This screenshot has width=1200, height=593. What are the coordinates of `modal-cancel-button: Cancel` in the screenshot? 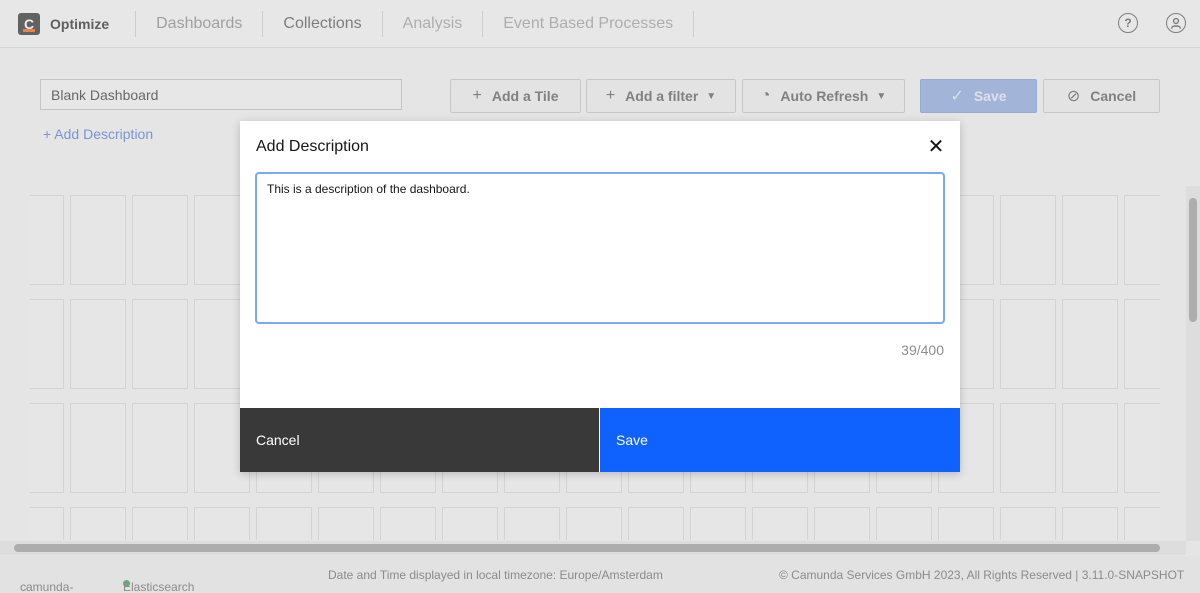 It's located at (419, 440).